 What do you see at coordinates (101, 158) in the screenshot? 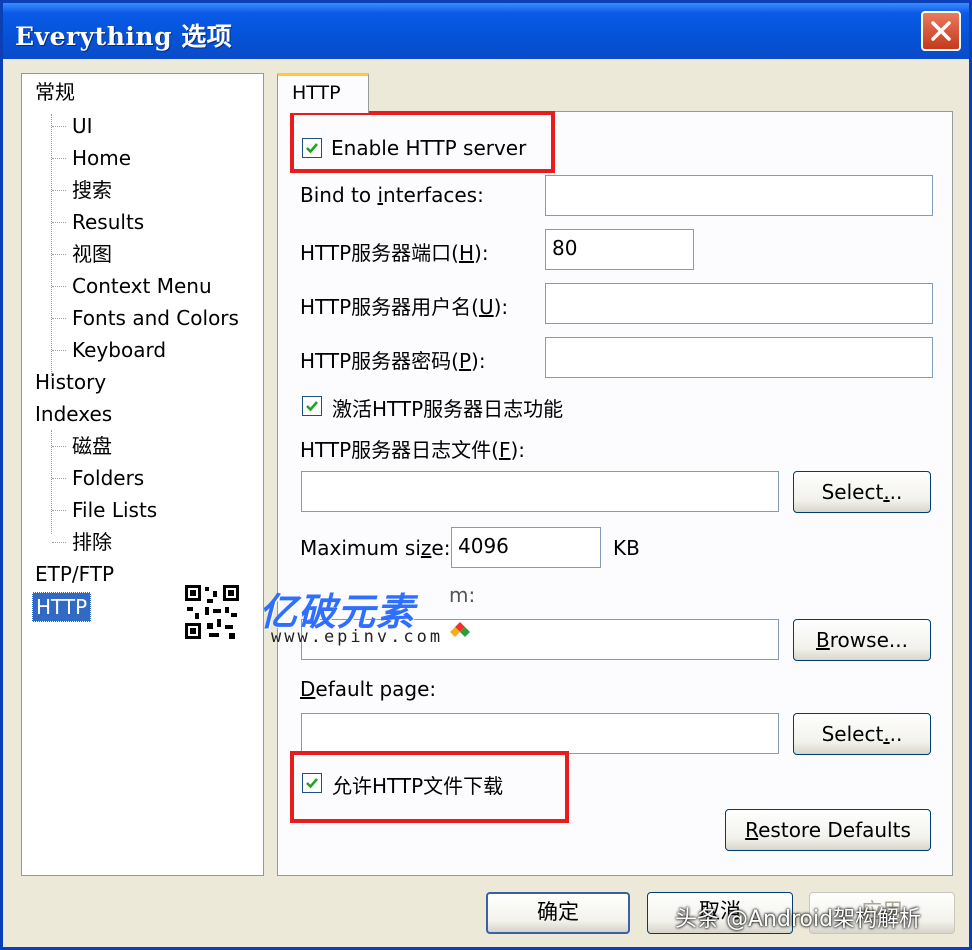
I see `tree-item-home: Home` at bounding box center [101, 158].